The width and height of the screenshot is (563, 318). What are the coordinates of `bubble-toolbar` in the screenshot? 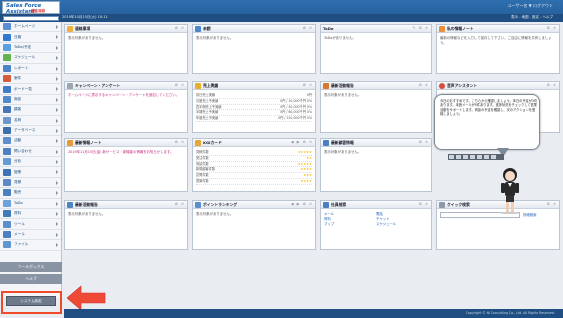 It's located at (476, 157).